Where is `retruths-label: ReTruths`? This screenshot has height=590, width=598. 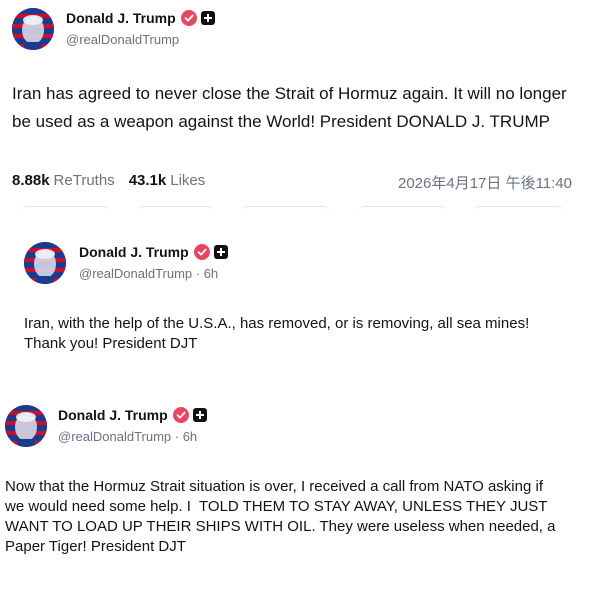
retruths-label: ReTruths is located at coordinates (84, 180).